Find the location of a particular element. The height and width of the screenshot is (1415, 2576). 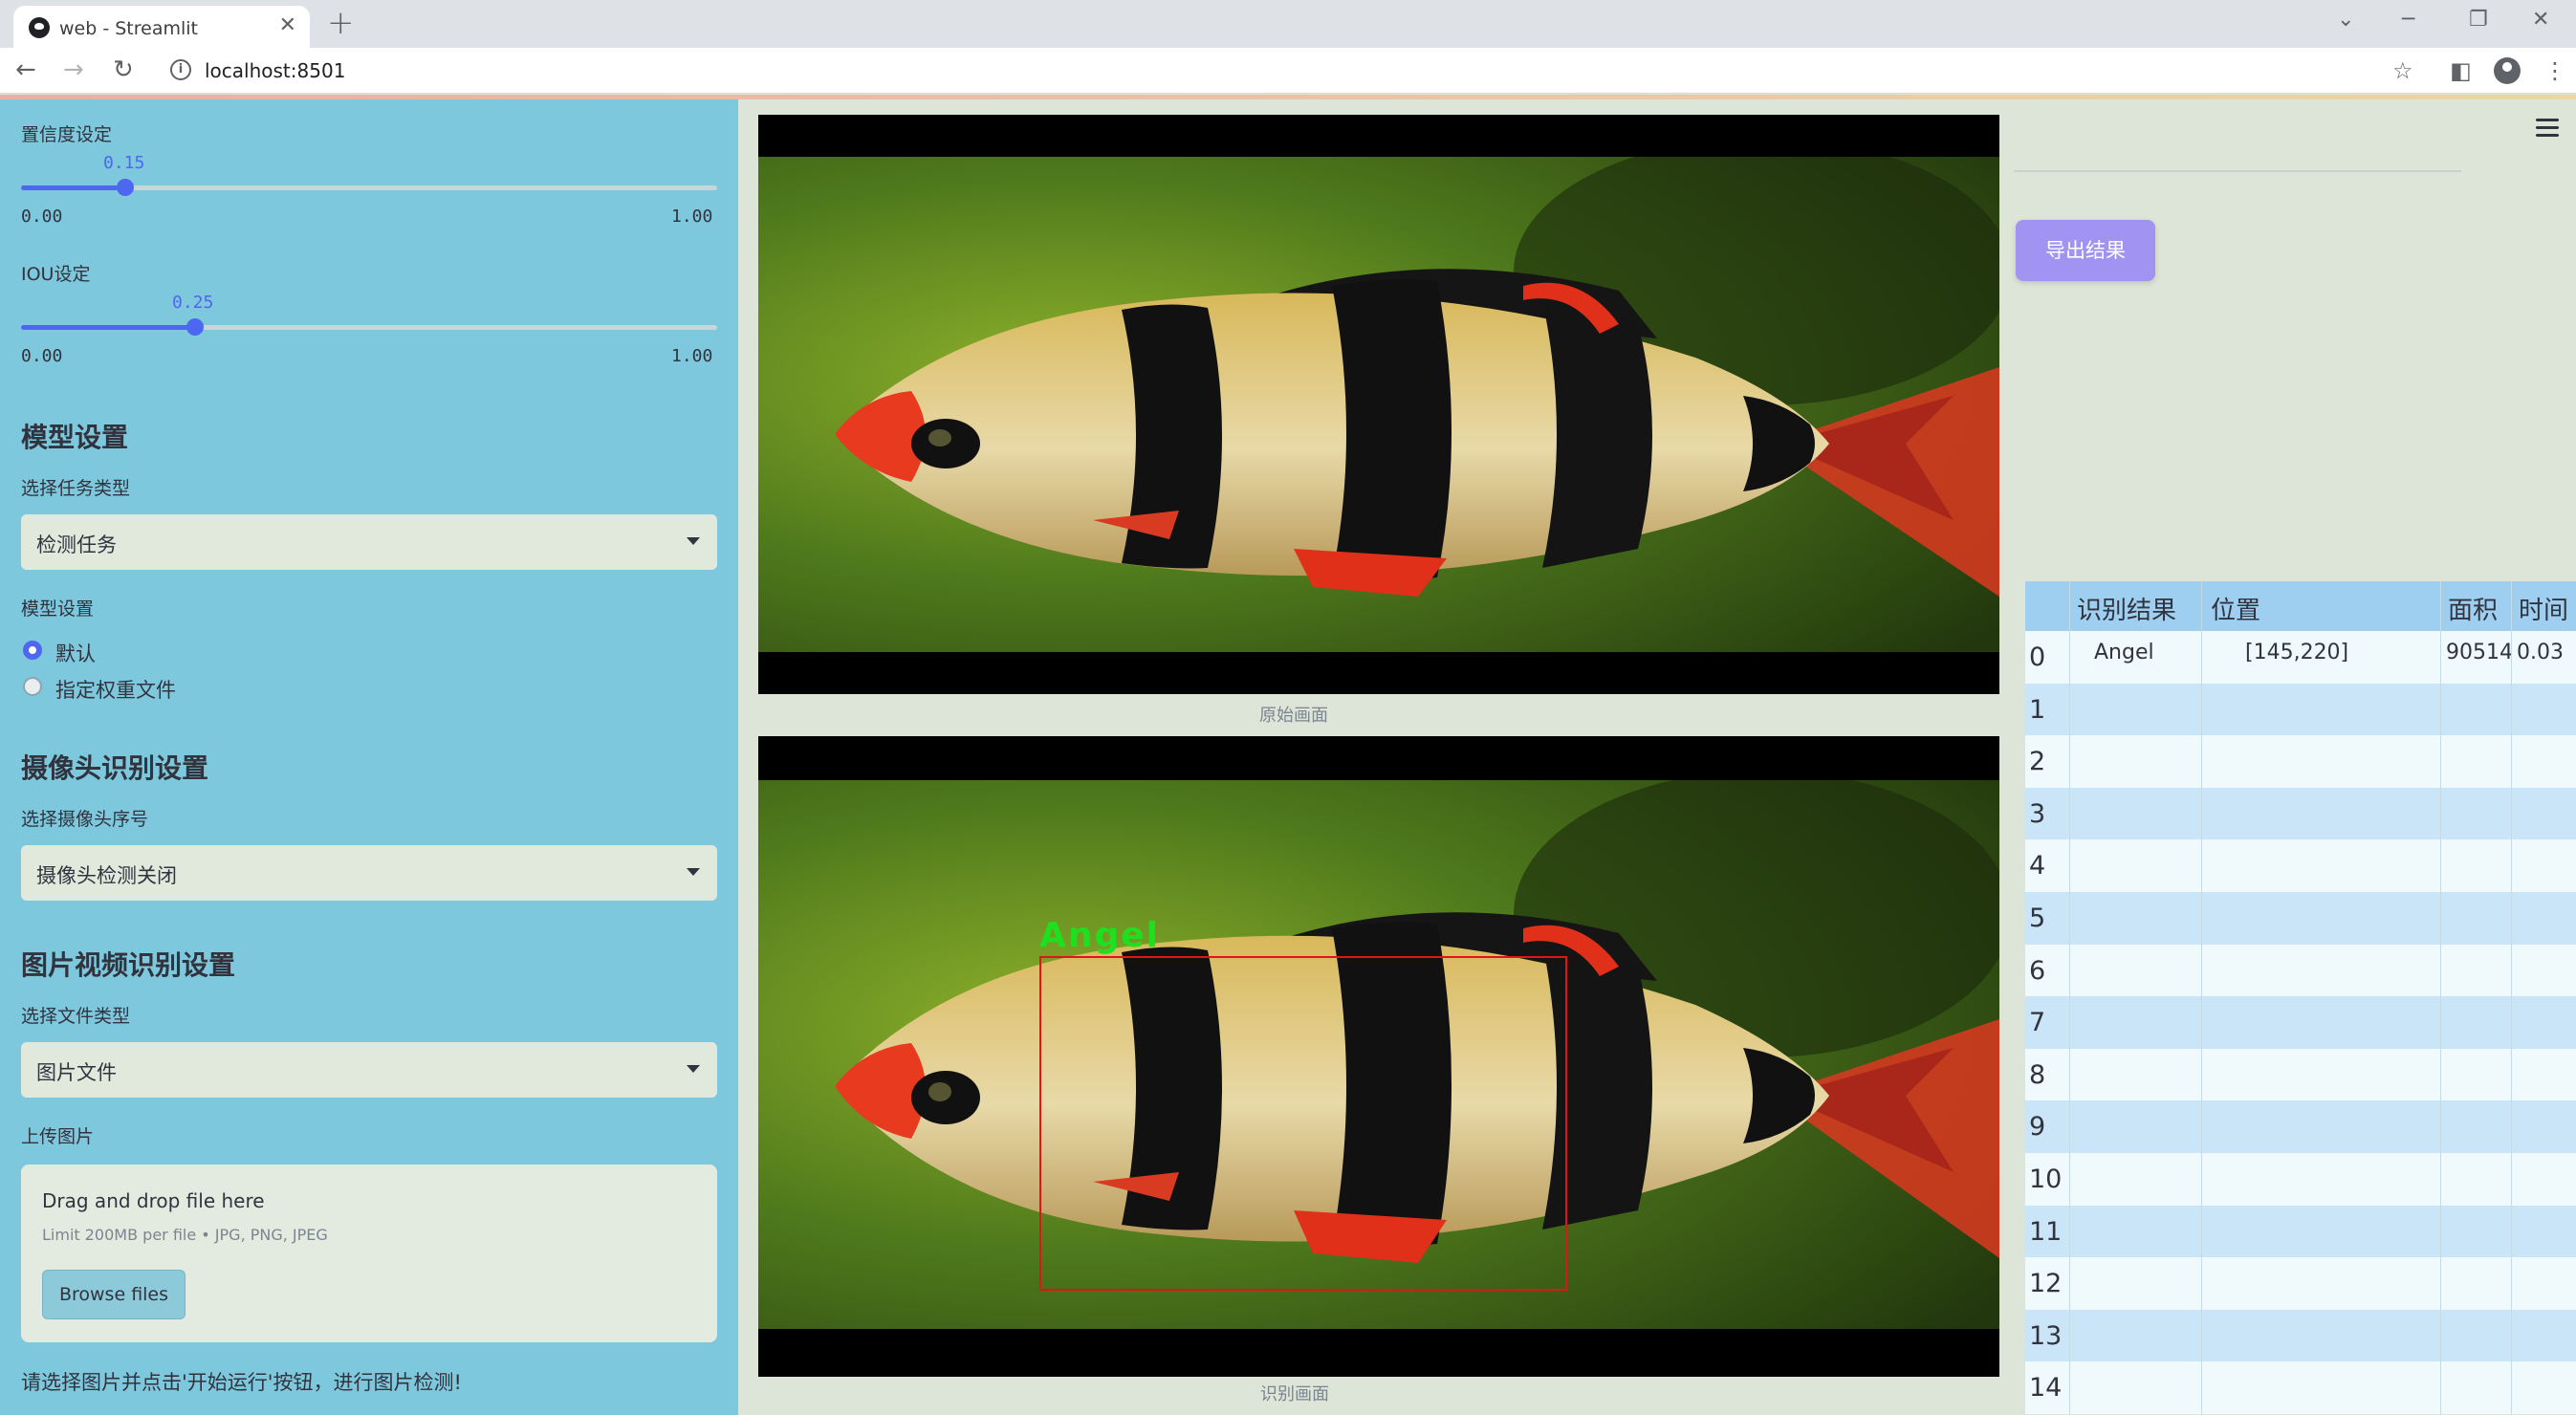

table-row: 2 is located at coordinates (2300, 761).